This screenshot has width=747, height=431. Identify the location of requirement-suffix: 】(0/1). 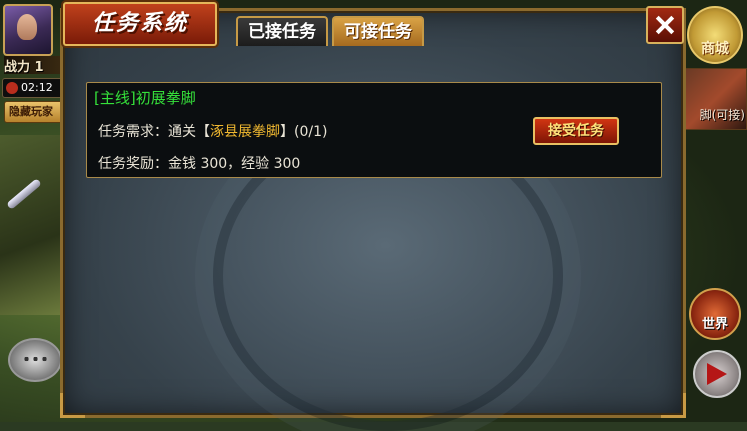
(304, 132).